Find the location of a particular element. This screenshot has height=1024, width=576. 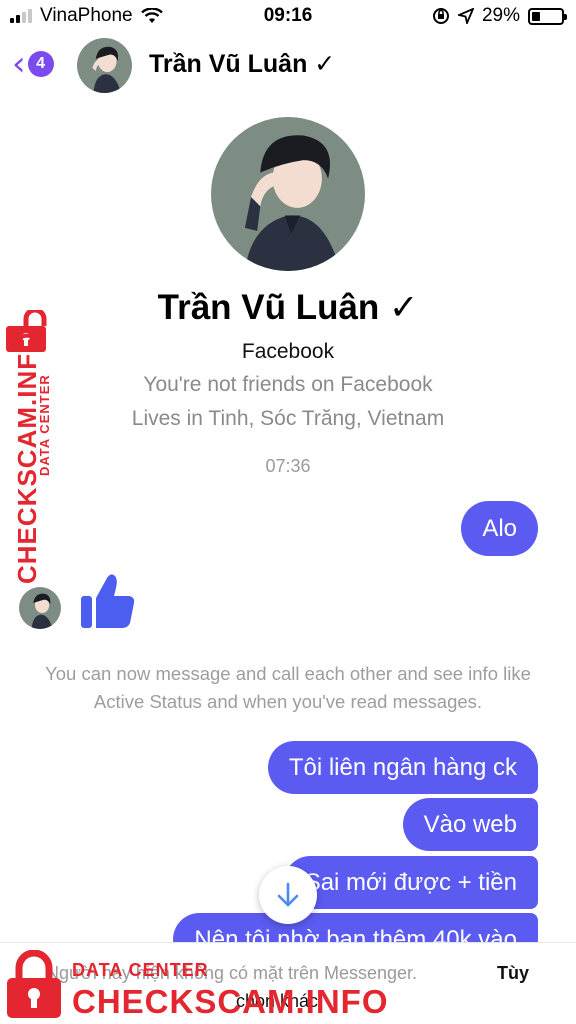

profile-subtitle: Facebook is located at coordinates (288, 351).